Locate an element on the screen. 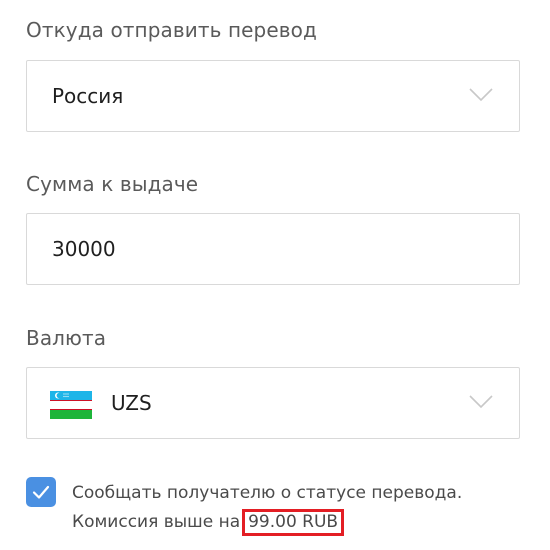 The height and width of the screenshot is (550, 550). country-value: Россия is located at coordinates (88, 96).